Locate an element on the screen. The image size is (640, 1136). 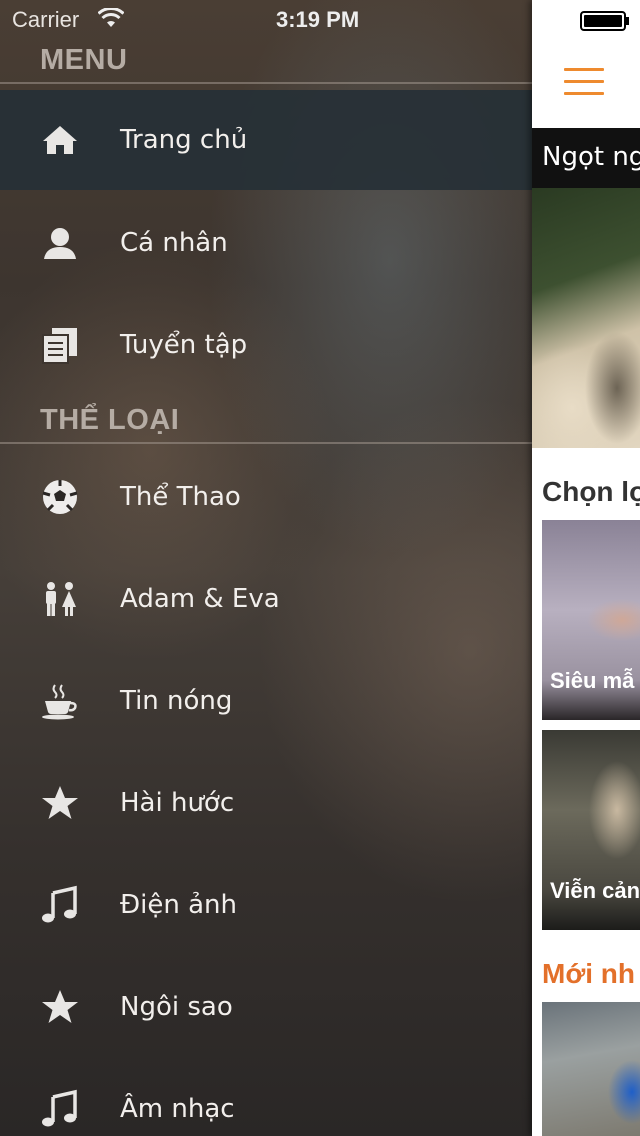
article-card: Viễn cản is located at coordinates (591, 830).